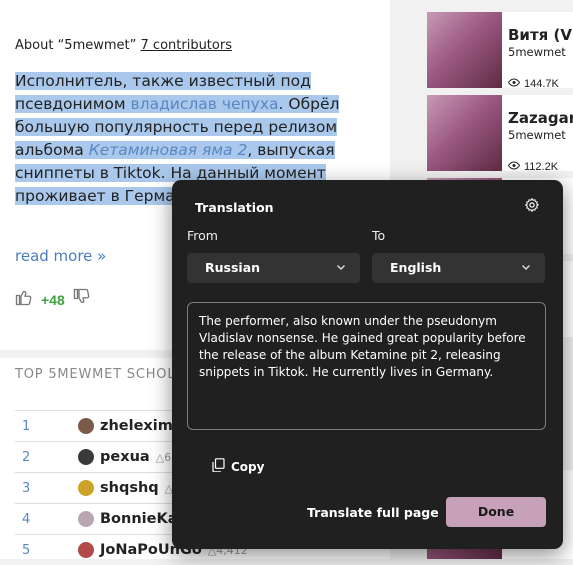 This screenshot has height=565, width=573. I want to click on to-language-select: English, so click(458, 268).